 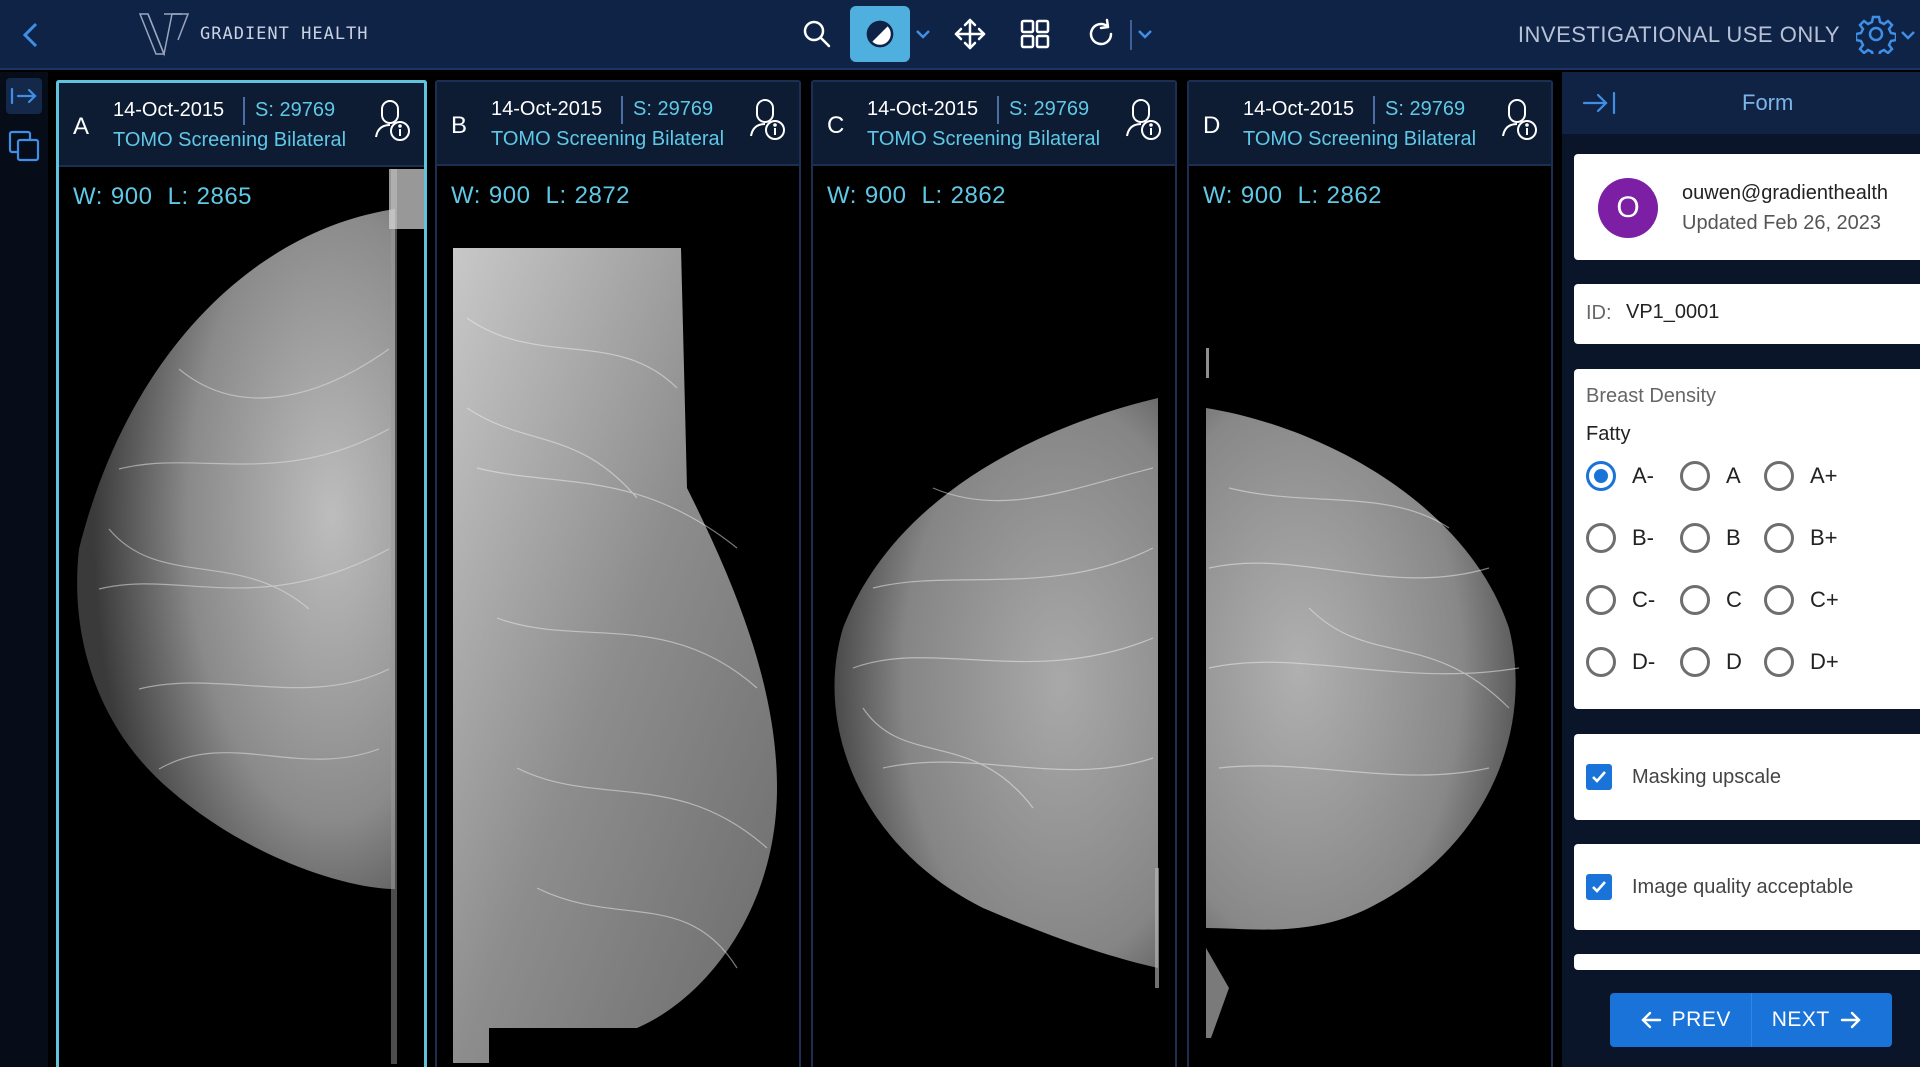 I want to click on radio-label: A+, so click(x=1824, y=475).